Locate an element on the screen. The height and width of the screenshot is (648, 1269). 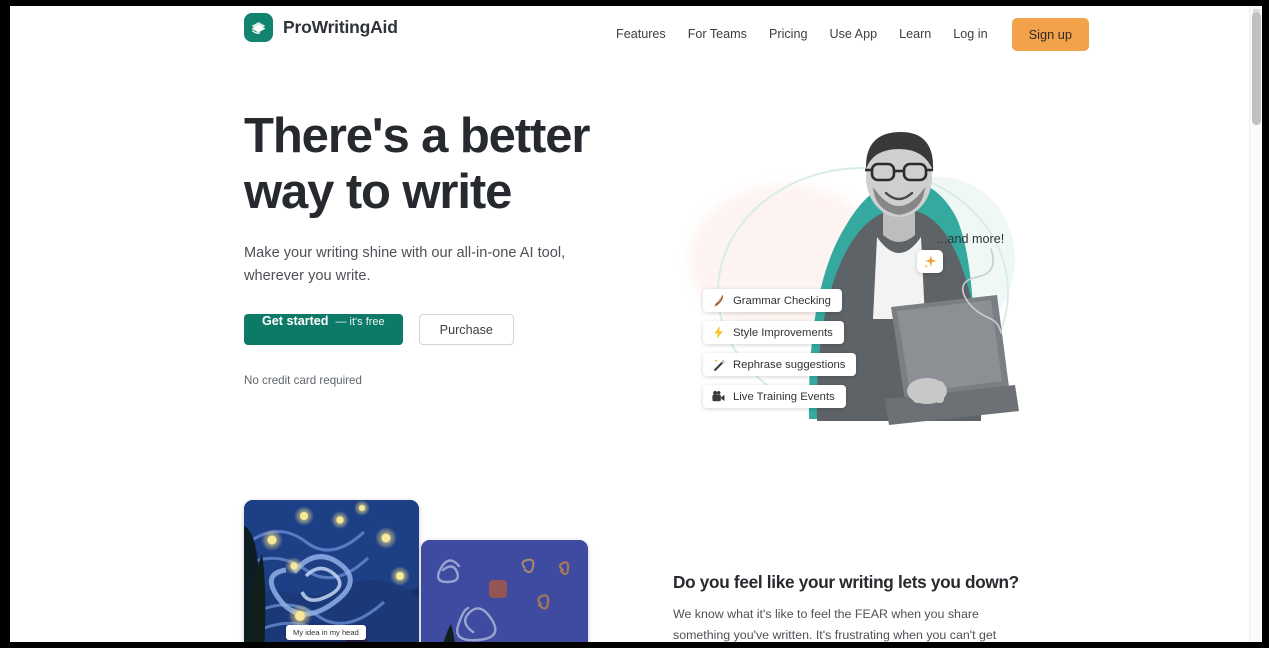
sparkle-icon is located at coordinates (929, 262).